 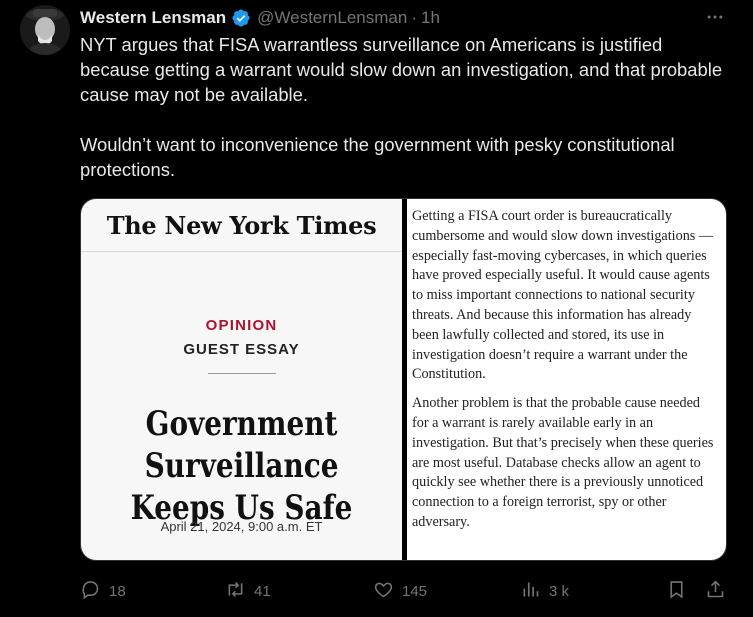 What do you see at coordinates (241, 18) in the screenshot?
I see `verified-badge-icon` at bounding box center [241, 18].